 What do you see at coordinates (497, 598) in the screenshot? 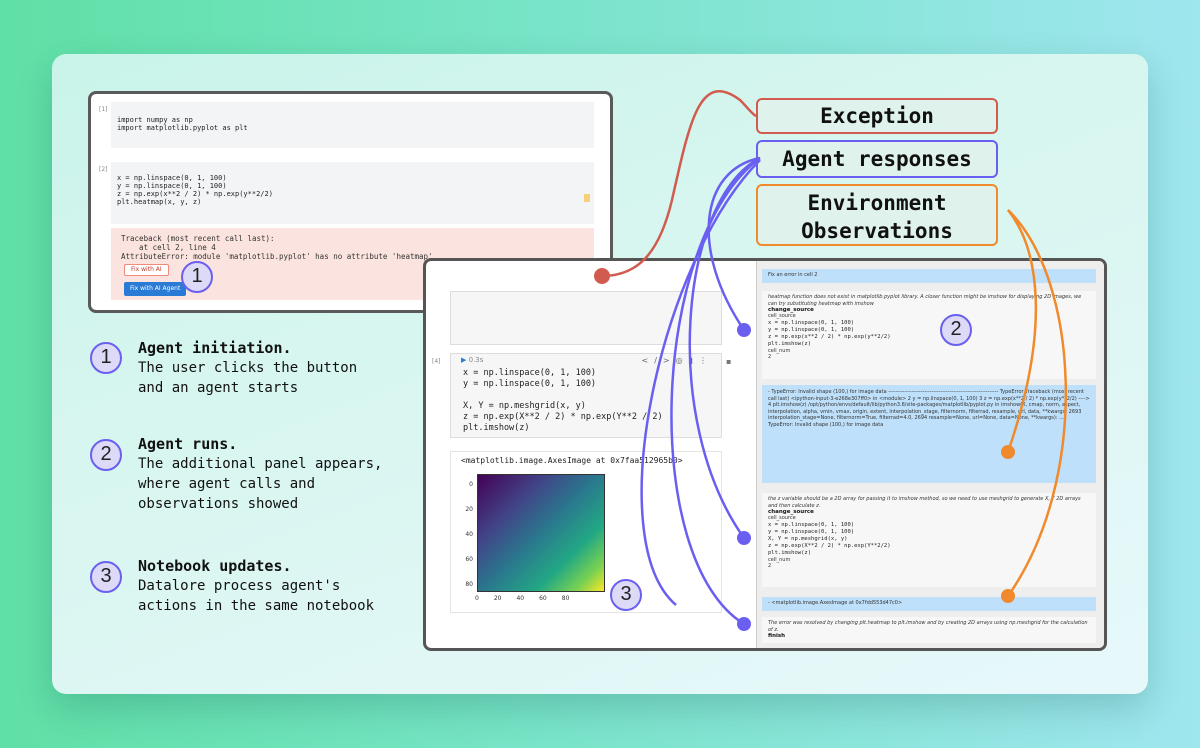
I see `x-tick: 20` at bounding box center [497, 598].